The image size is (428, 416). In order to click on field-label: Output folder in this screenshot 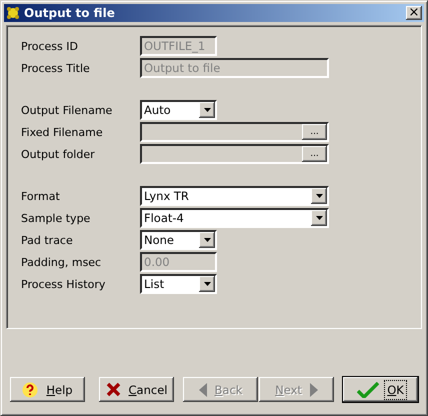, I will do `click(58, 154)`.